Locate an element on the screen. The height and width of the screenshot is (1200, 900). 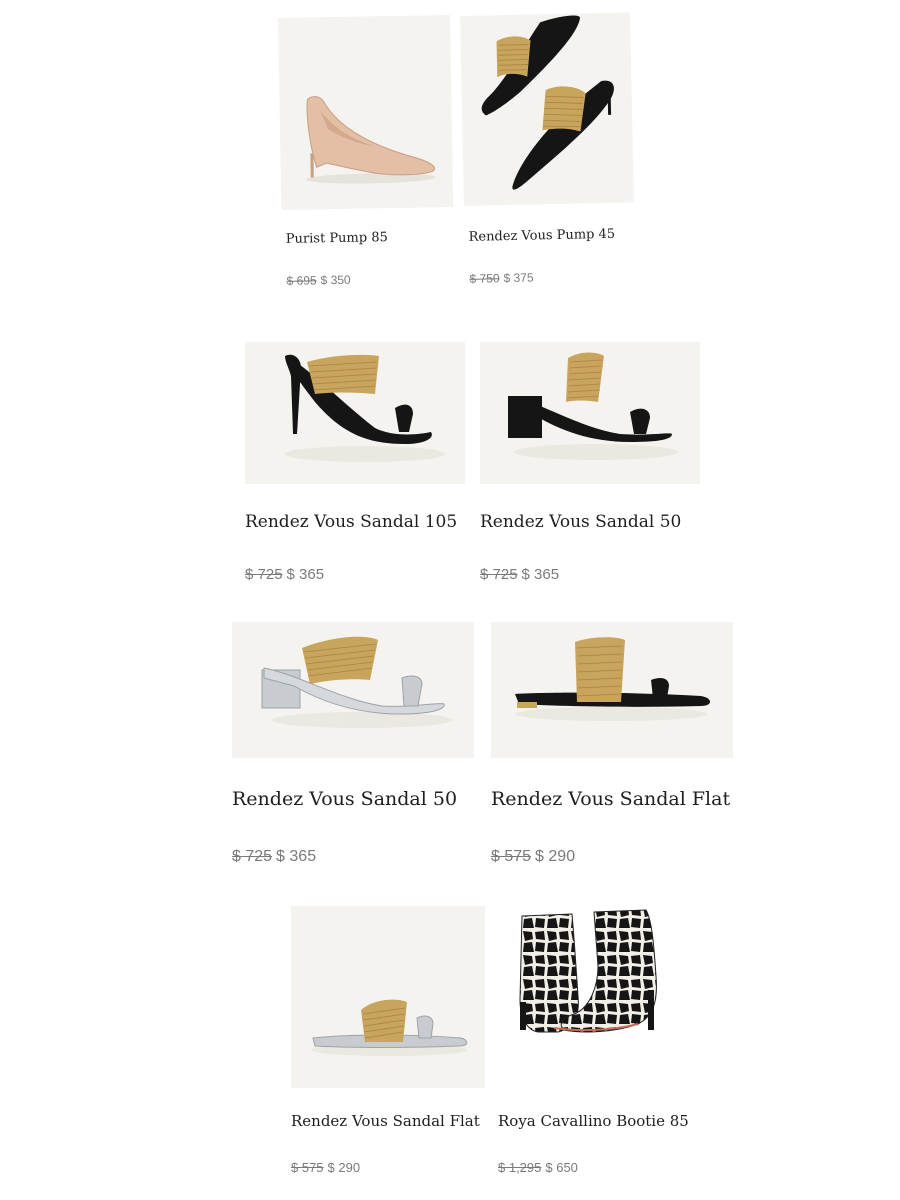
silver-flat-sandal-illustration is located at coordinates (389, 1027).